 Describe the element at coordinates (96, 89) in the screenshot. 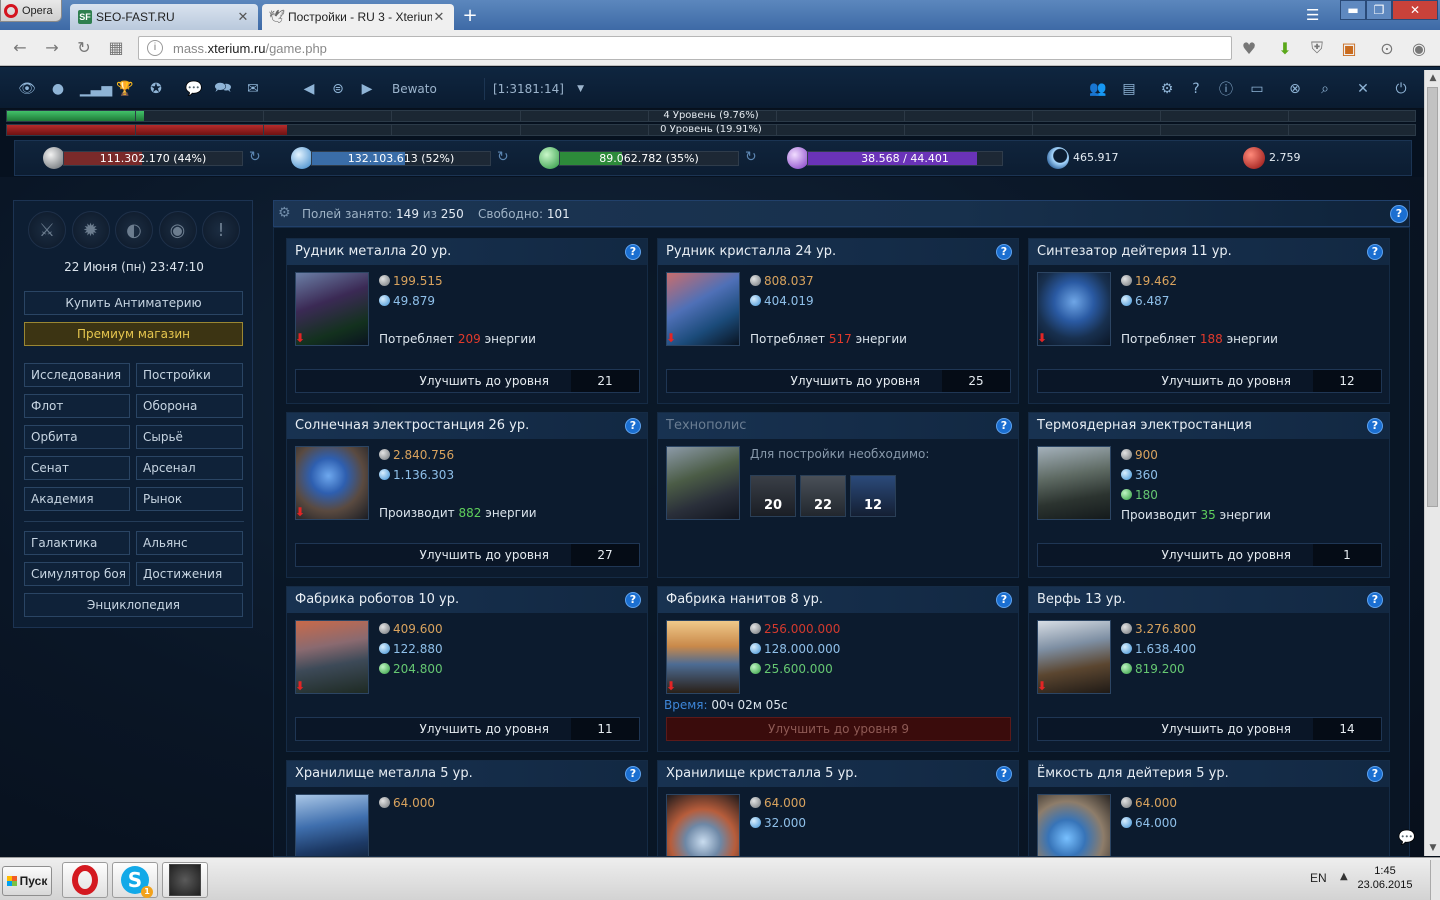

I see `stats-icon: ▁▃▅` at that location.